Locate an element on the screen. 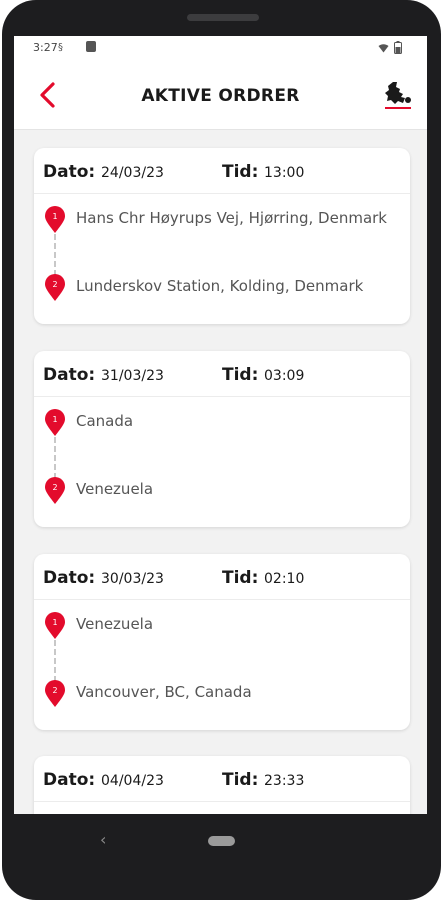 The height and width of the screenshot is (900, 443). order-time: 13:00 is located at coordinates (284, 173).